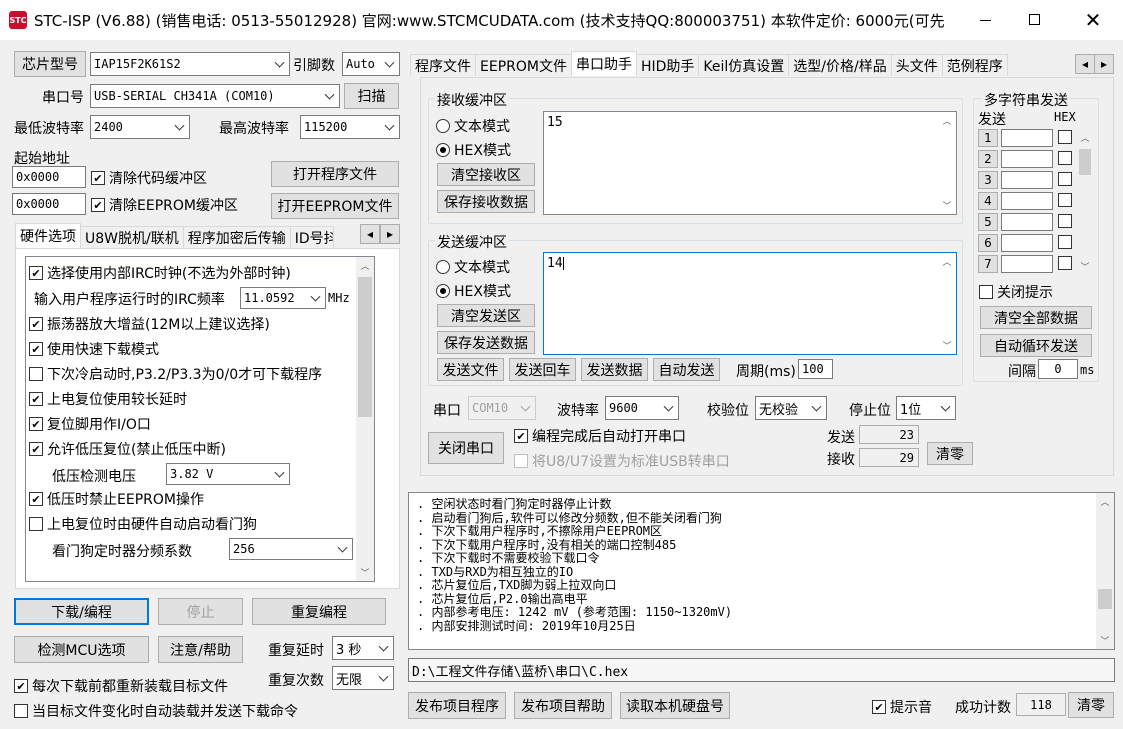 This screenshot has width=1123, height=729. What do you see at coordinates (950, 453) in the screenshot?
I see `zero-button: 清零` at bounding box center [950, 453].